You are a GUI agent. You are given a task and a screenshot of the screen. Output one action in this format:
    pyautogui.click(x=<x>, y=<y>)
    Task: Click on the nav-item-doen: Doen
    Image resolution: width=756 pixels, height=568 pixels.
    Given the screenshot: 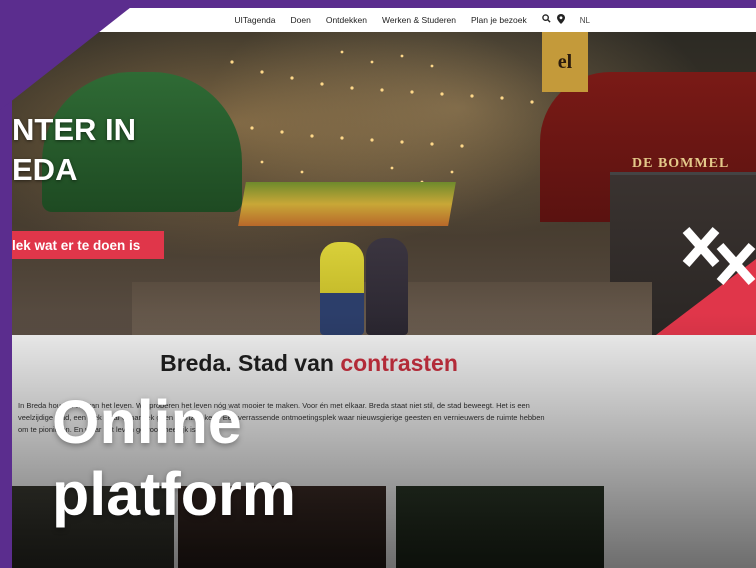 What is the action you would take?
    pyautogui.click(x=301, y=20)
    